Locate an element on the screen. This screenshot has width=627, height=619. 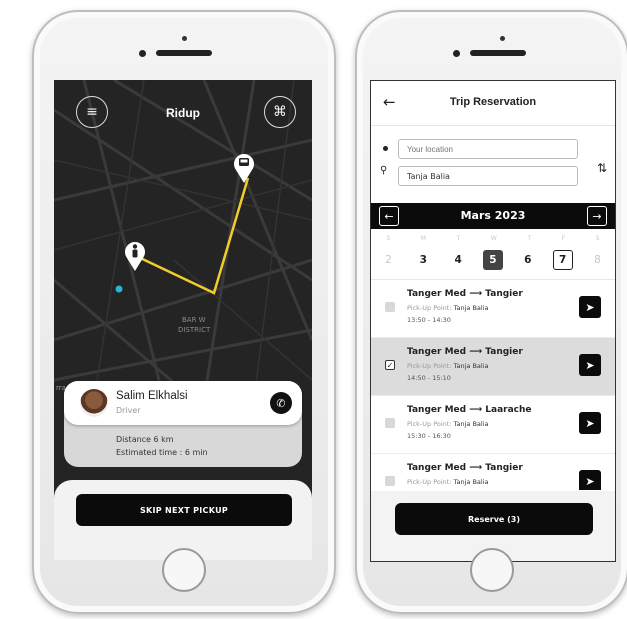
driver-role: Driver is located at coordinates (128, 410).